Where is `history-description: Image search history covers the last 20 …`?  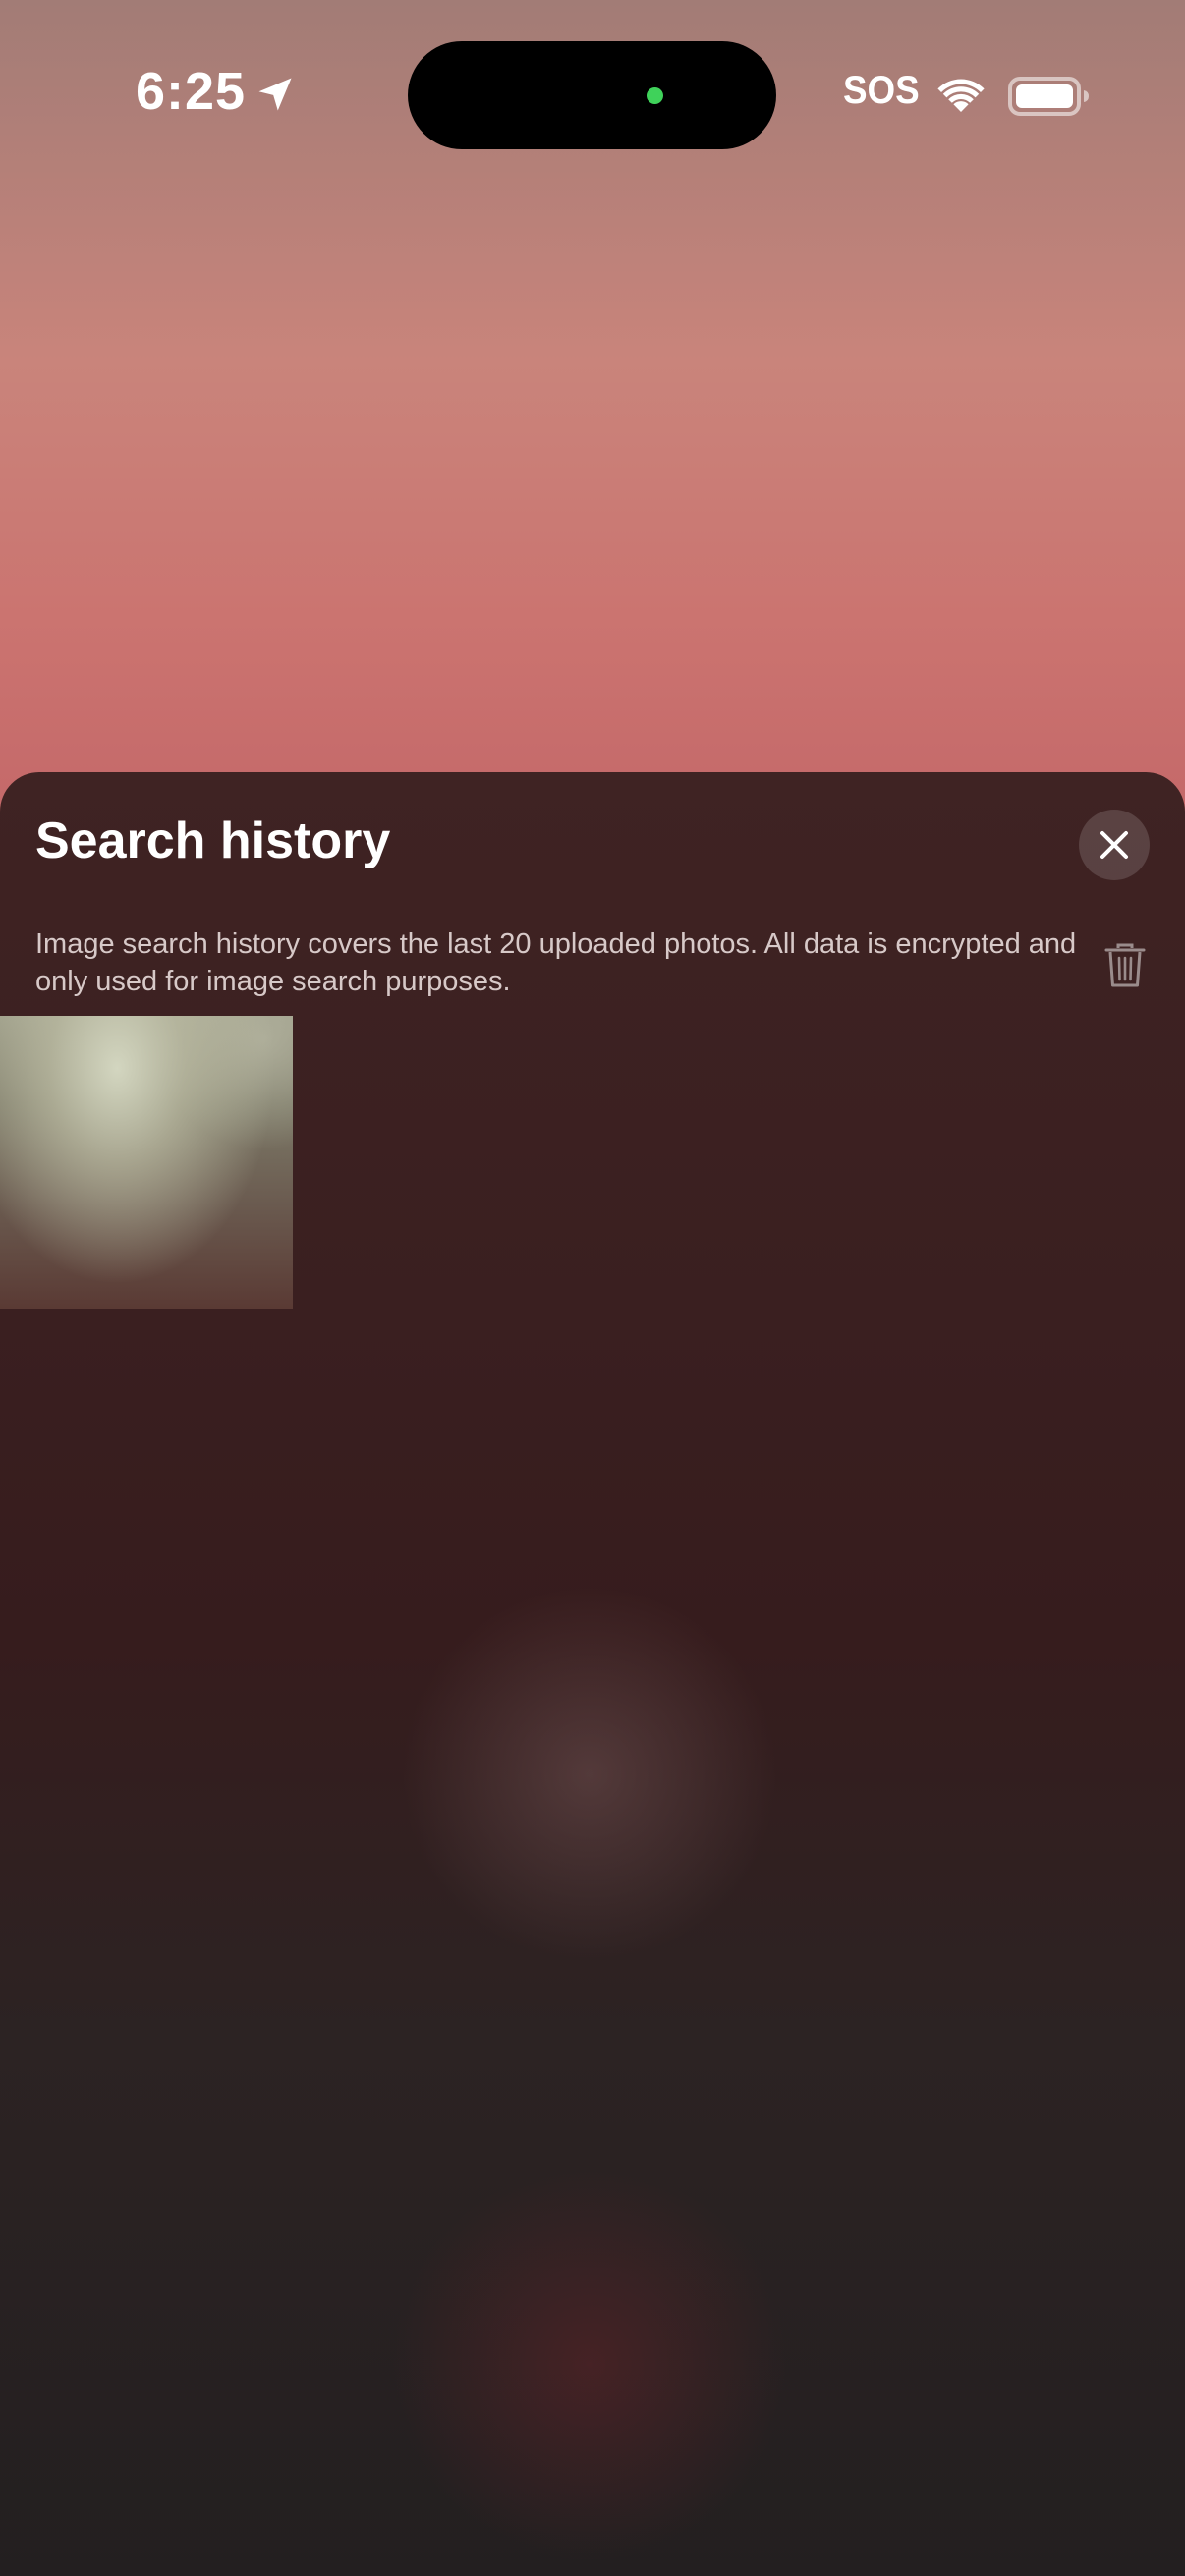
history-description: Image search history covers the last 20 … is located at coordinates (556, 962).